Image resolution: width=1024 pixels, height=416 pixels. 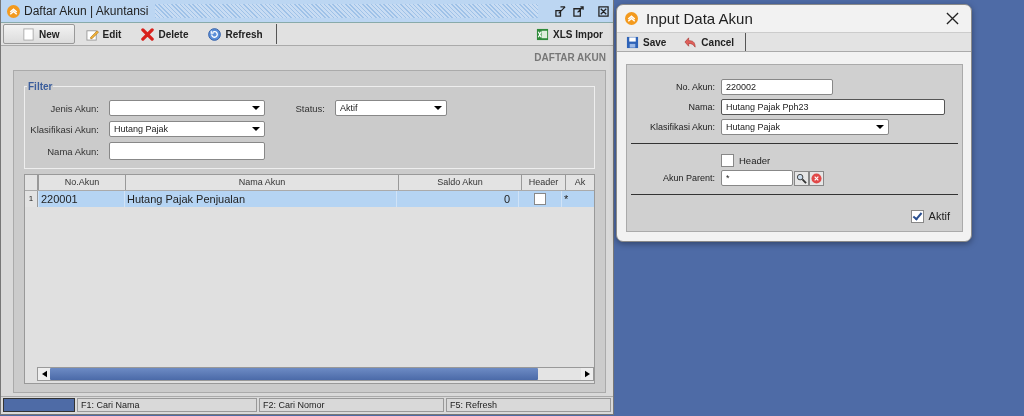 What do you see at coordinates (699, 18) in the screenshot?
I see `dialog-title: Input Data Akun` at bounding box center [699, 18].